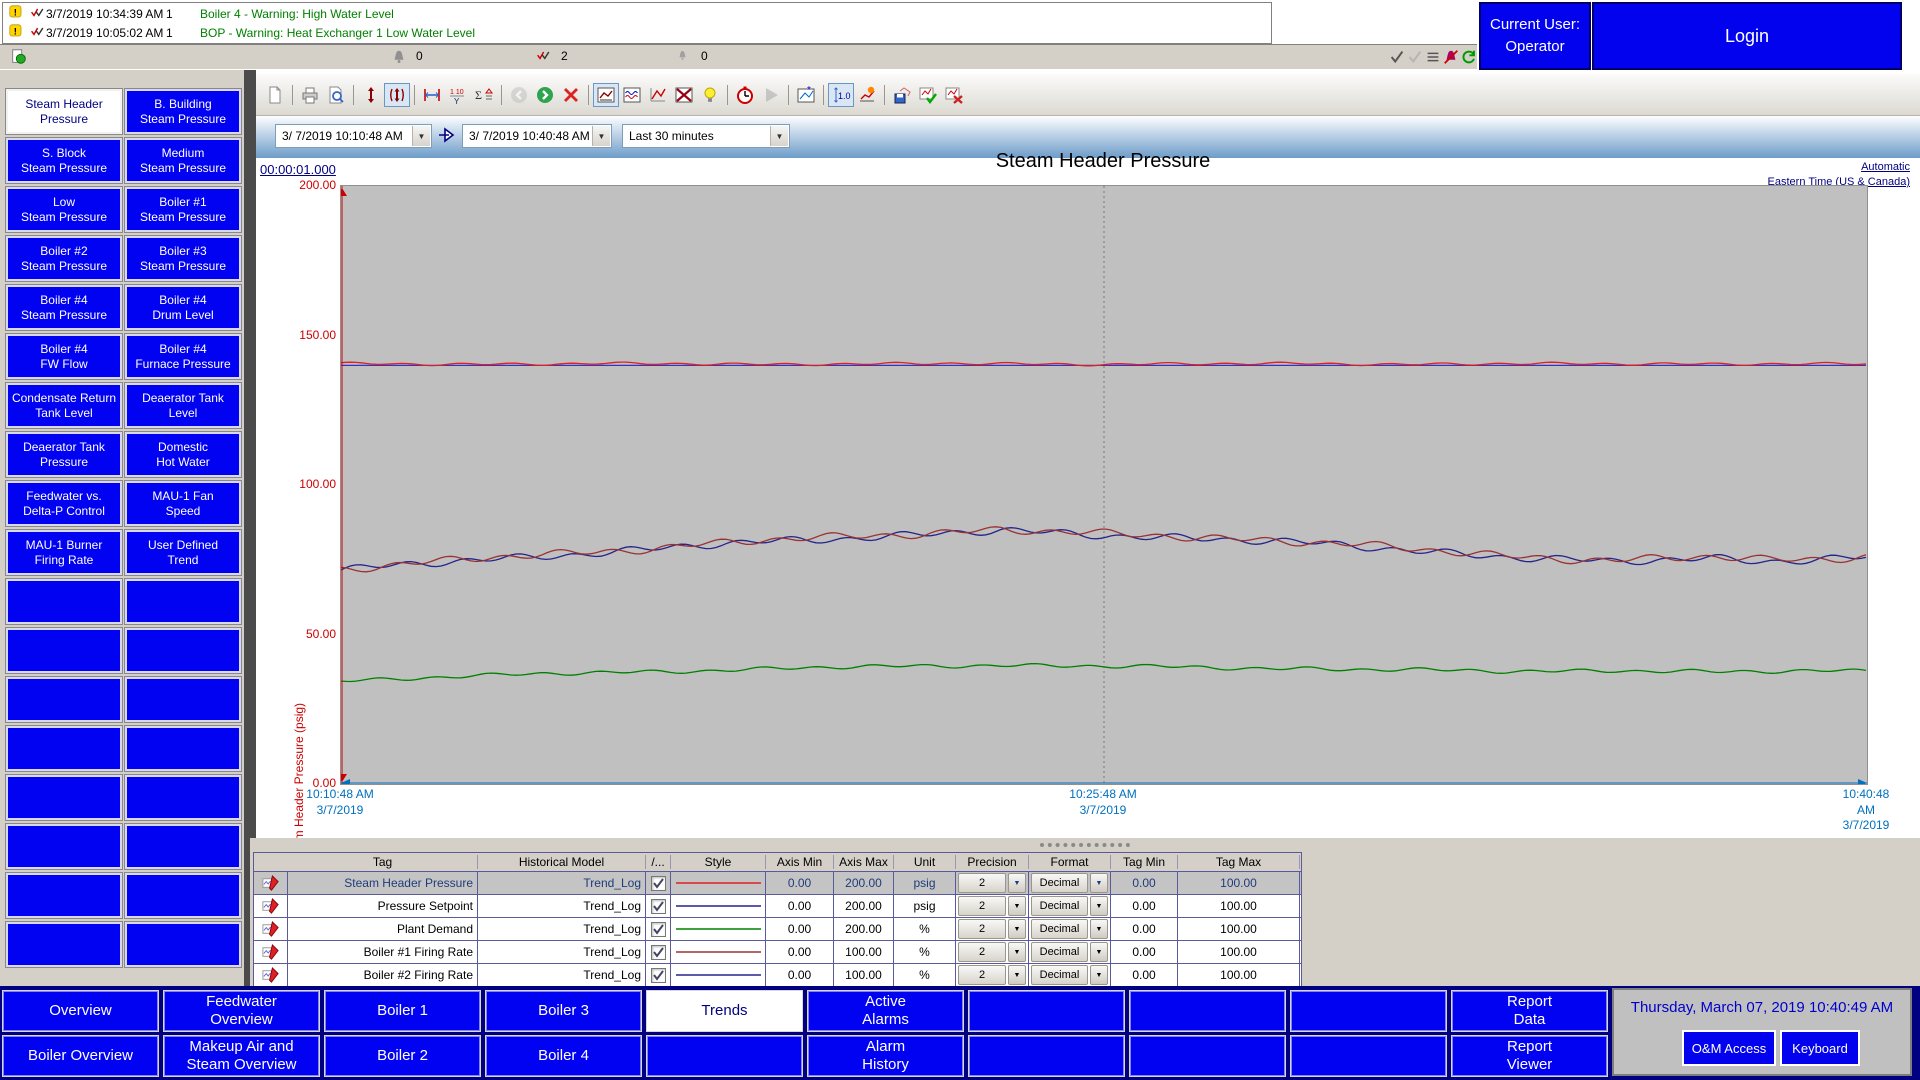  What do you see at coordinates (183, 454) in the screenshot?
I see `sidebar-item-domestic-hot-water: Domestic Hot Water` at bounding box center [183, 454].